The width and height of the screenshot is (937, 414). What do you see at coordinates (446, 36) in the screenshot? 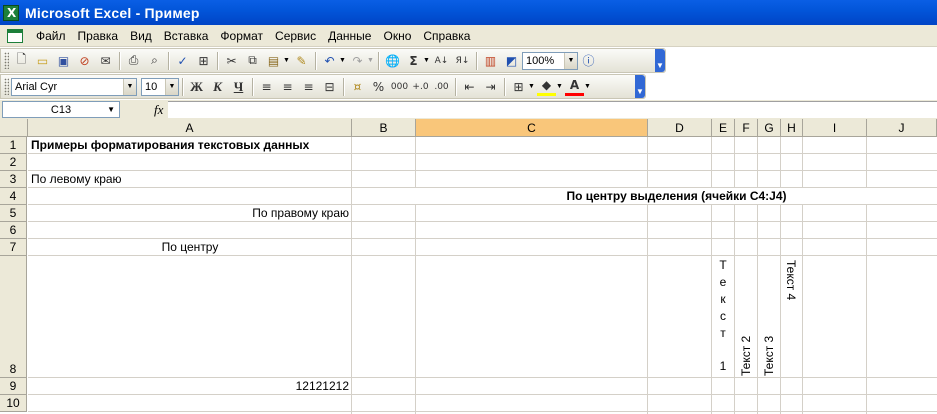
I see `menu-help: Справка` at bounding box center [446, 36].